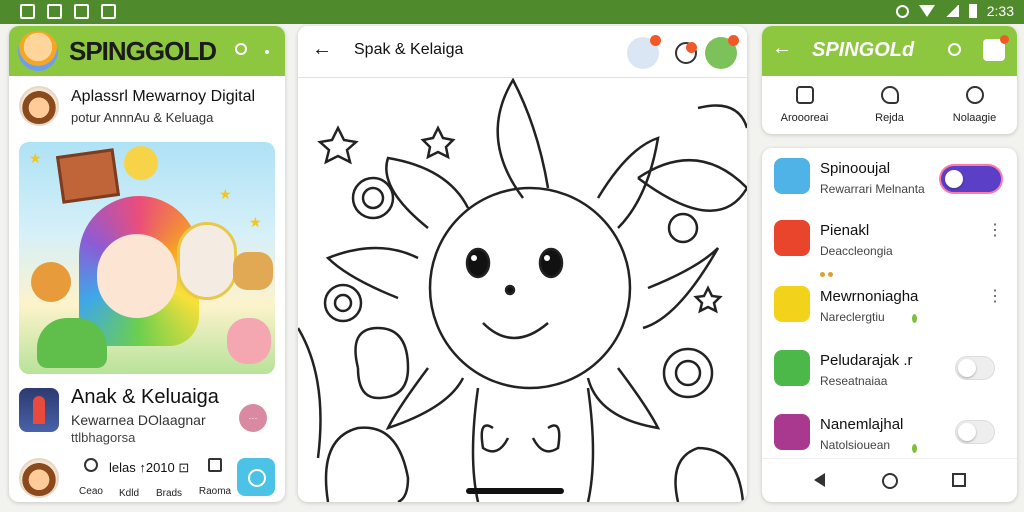 The height and width of the screenshot is (512, 1024). What do you see at coordinates (215, 465) in the screenshot?
I see `home-icon` at bounding box center [215, 465].